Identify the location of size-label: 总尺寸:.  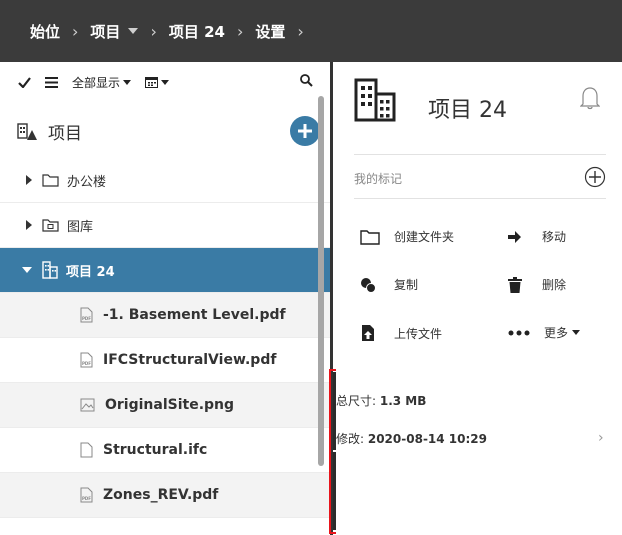
(358, 401).